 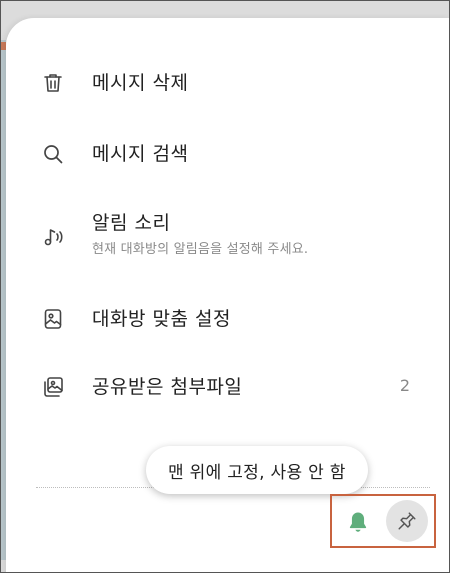 I want to click on menu-item-label: 공유받은 첨부파일, so click(x=167, y=387).